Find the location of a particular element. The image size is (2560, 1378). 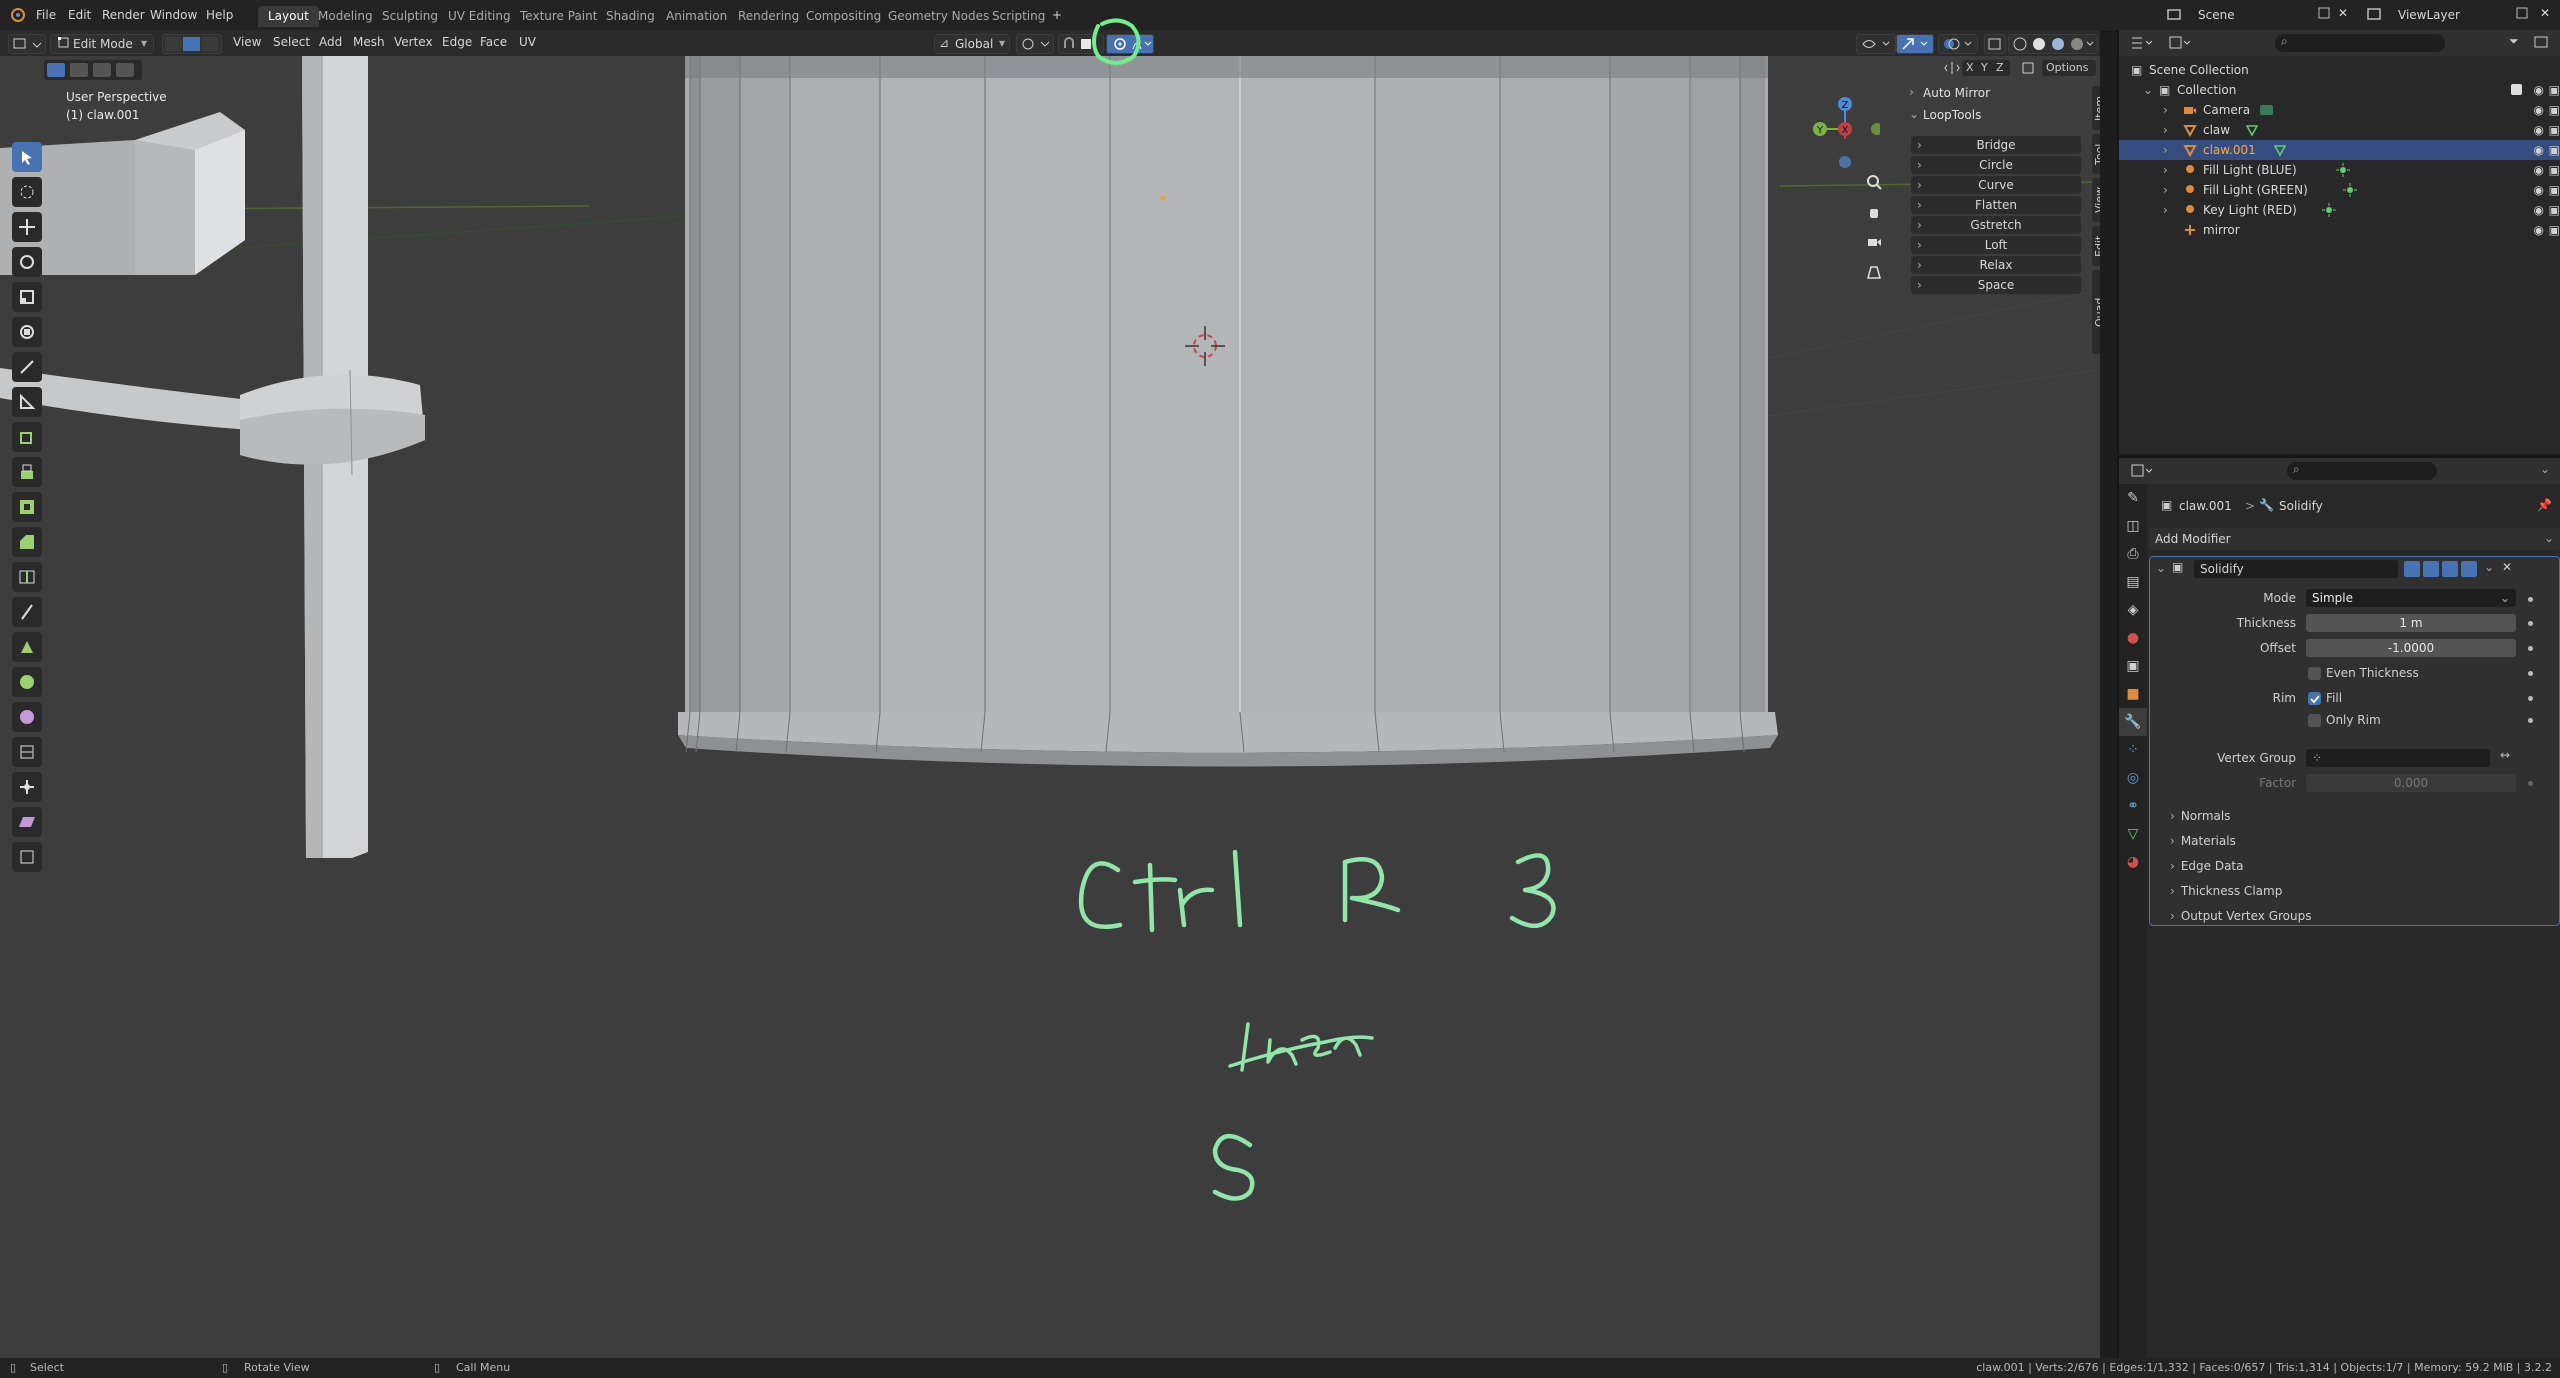

looptools-bridge-button: › Bridge is located at coordinates (1996, 145).